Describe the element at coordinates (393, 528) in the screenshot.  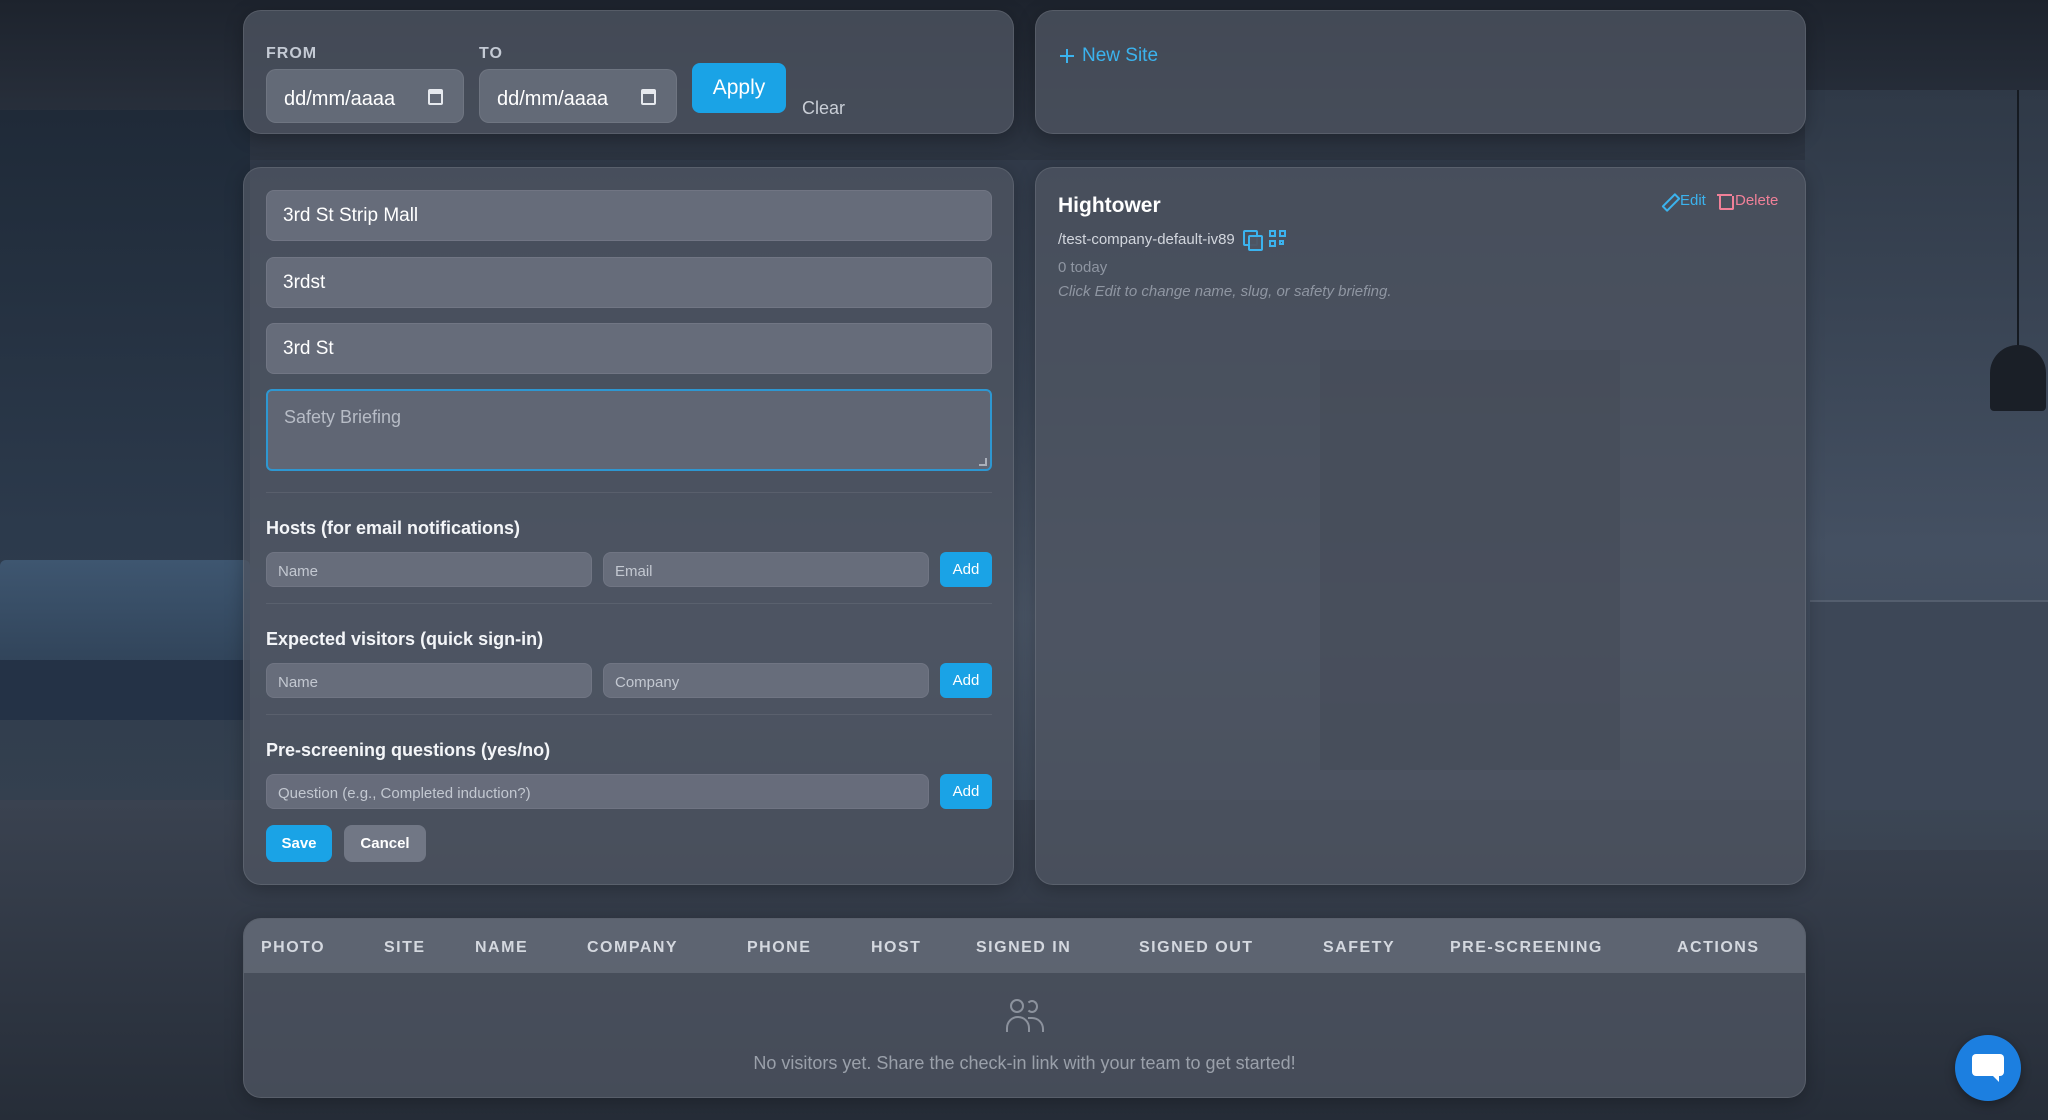
I see `hosts-title: Hosts (for email notifications)` at that location.